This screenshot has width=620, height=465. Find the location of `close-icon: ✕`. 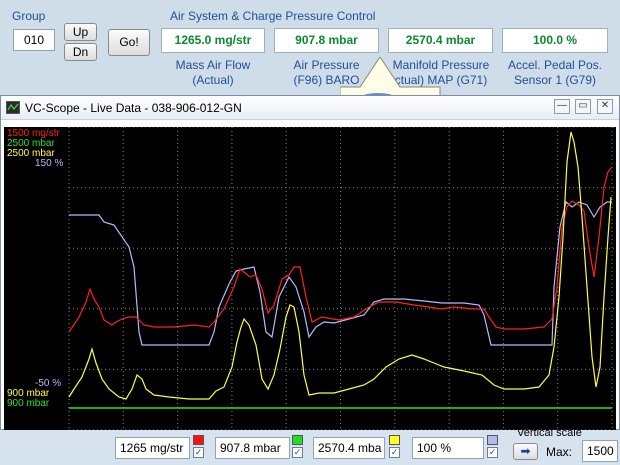

close-icon: ✕ is located at coordinates (605, 105).